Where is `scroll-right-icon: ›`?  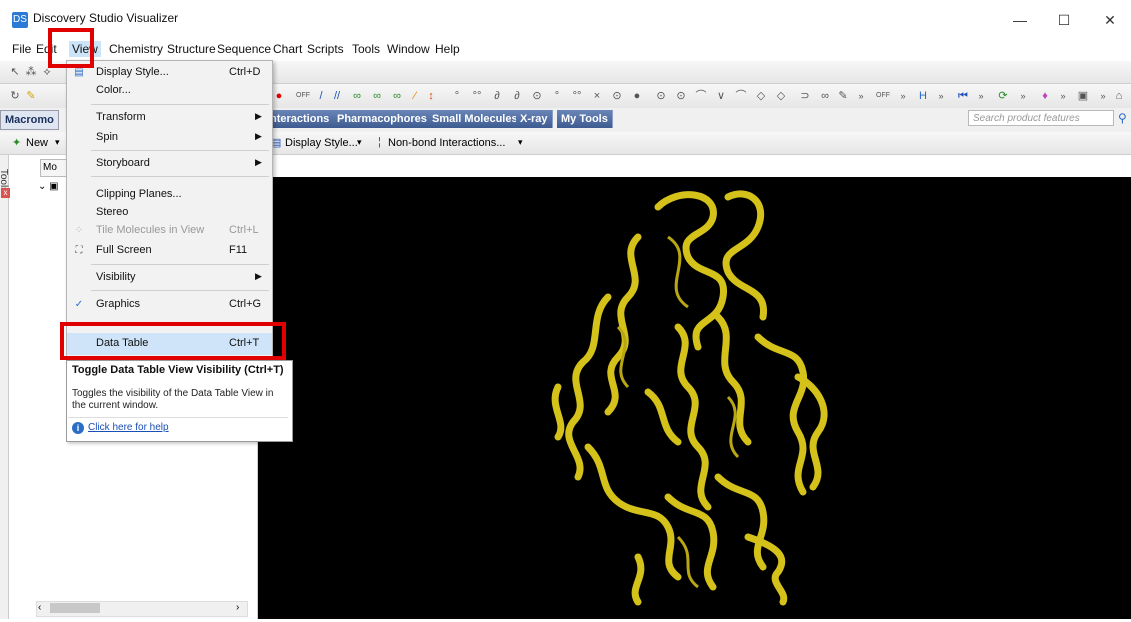
scroll-right-icon: › is located at coordinates (237, 607).